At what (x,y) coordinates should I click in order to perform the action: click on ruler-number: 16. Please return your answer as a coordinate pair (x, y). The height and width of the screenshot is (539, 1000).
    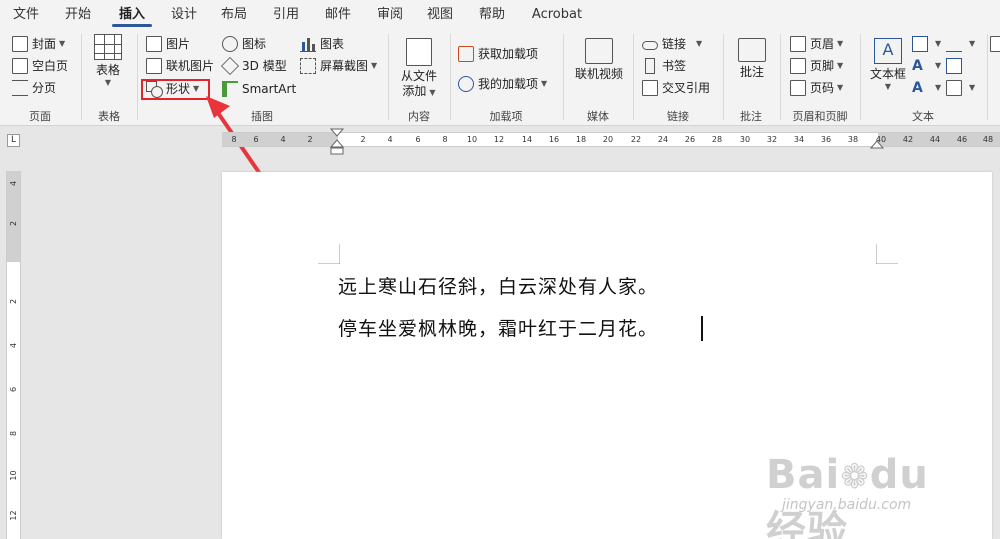
    Looking at the image, I should click on (554, 139).